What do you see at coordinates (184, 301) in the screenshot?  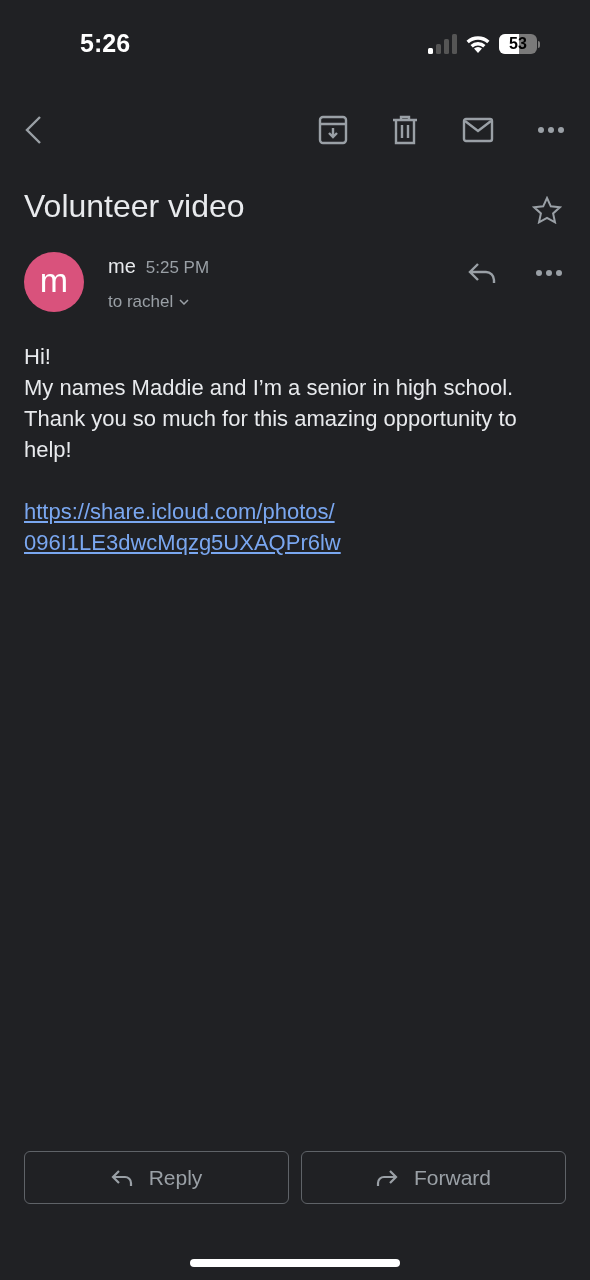 I see `chevron-down-icon` at bounding box center [184, 301].